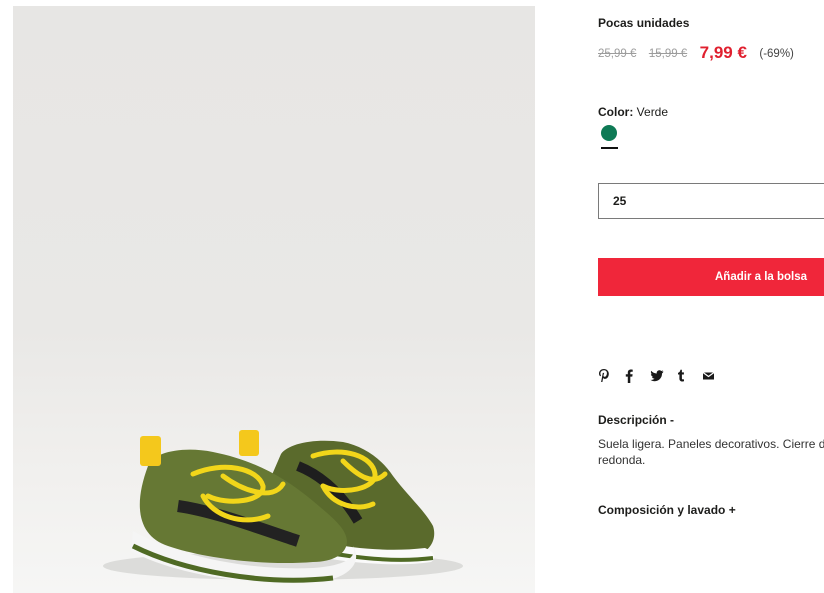 This screenshot has width=824, height=593. I want to click on color-value: Verde, so click(652, 112).